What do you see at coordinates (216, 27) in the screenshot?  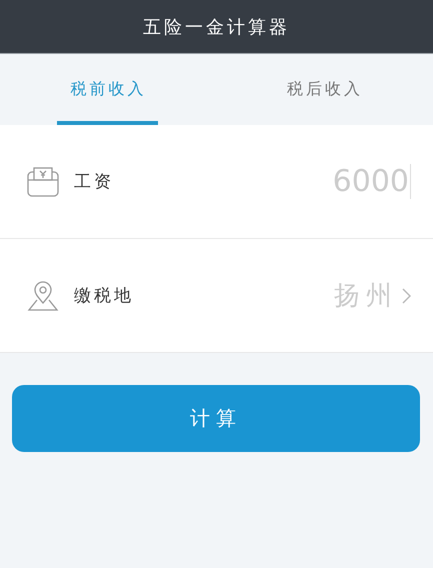 I see `window-title: 五险一金计算器` at bounding box center [216, 27].